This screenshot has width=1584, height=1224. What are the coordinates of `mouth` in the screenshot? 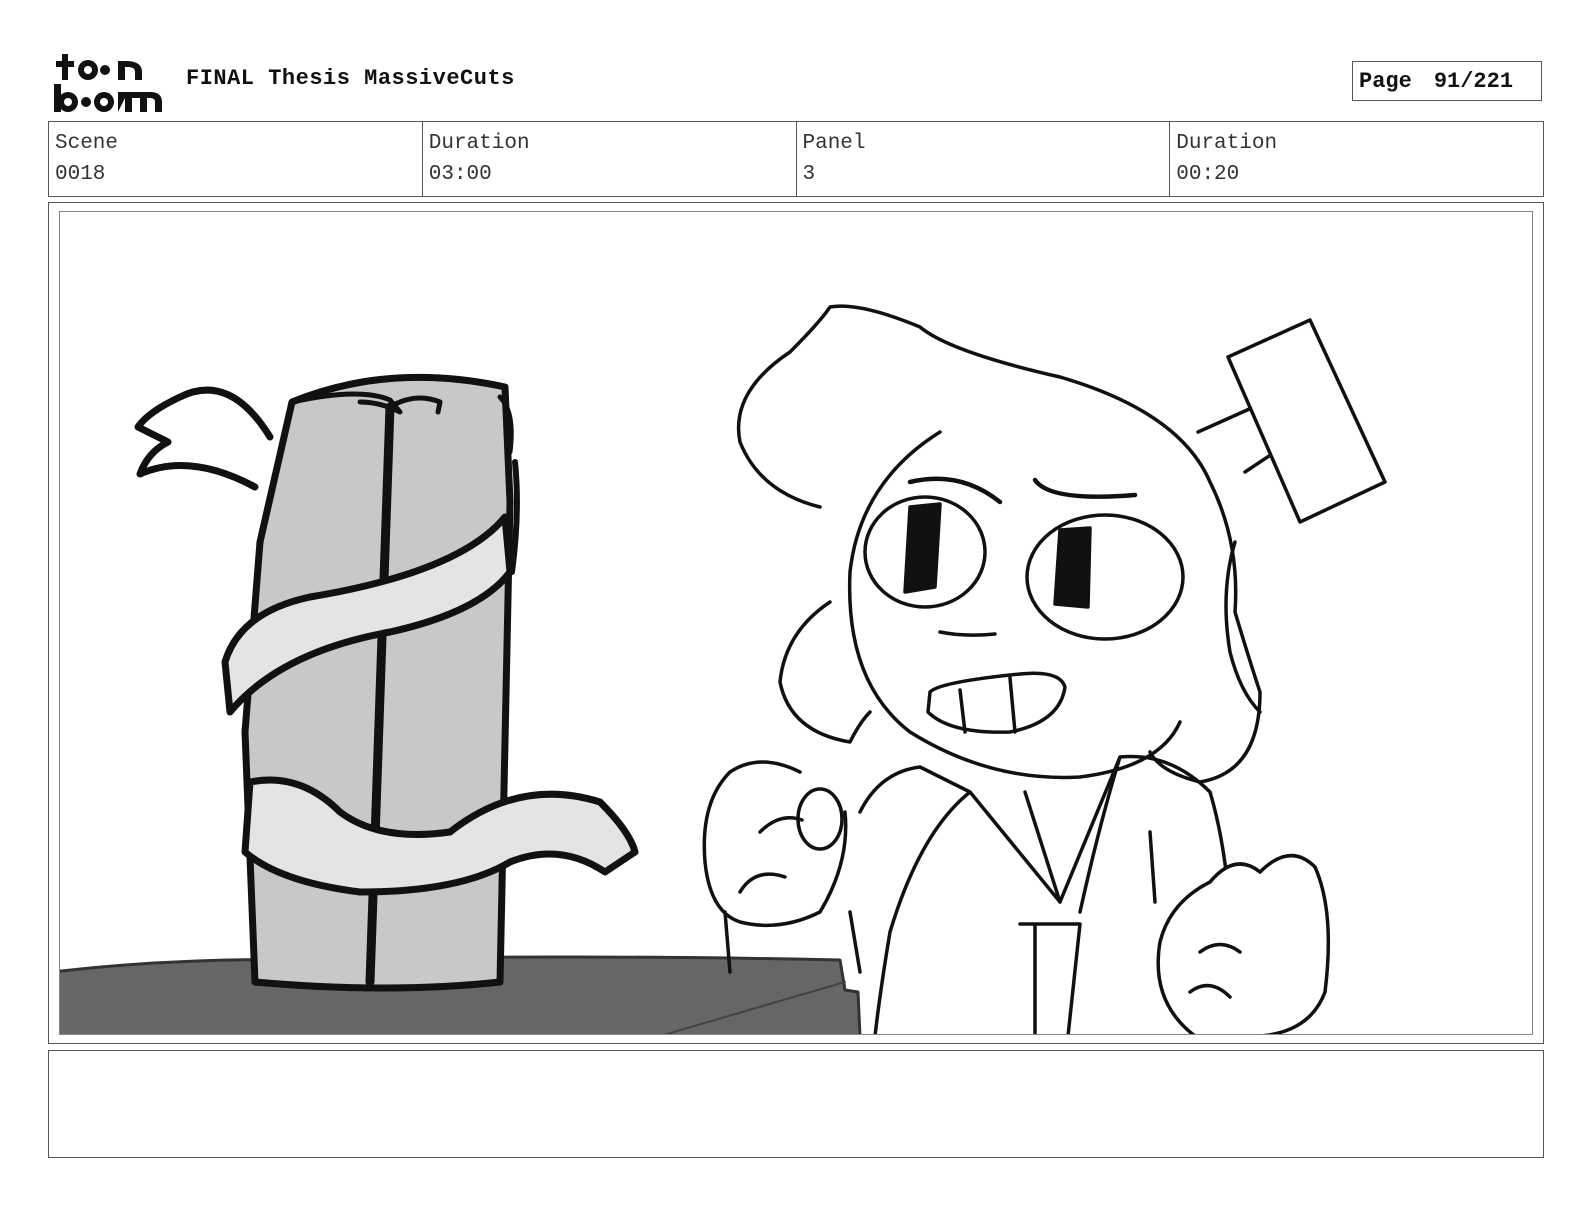 It's located at (996, 702).